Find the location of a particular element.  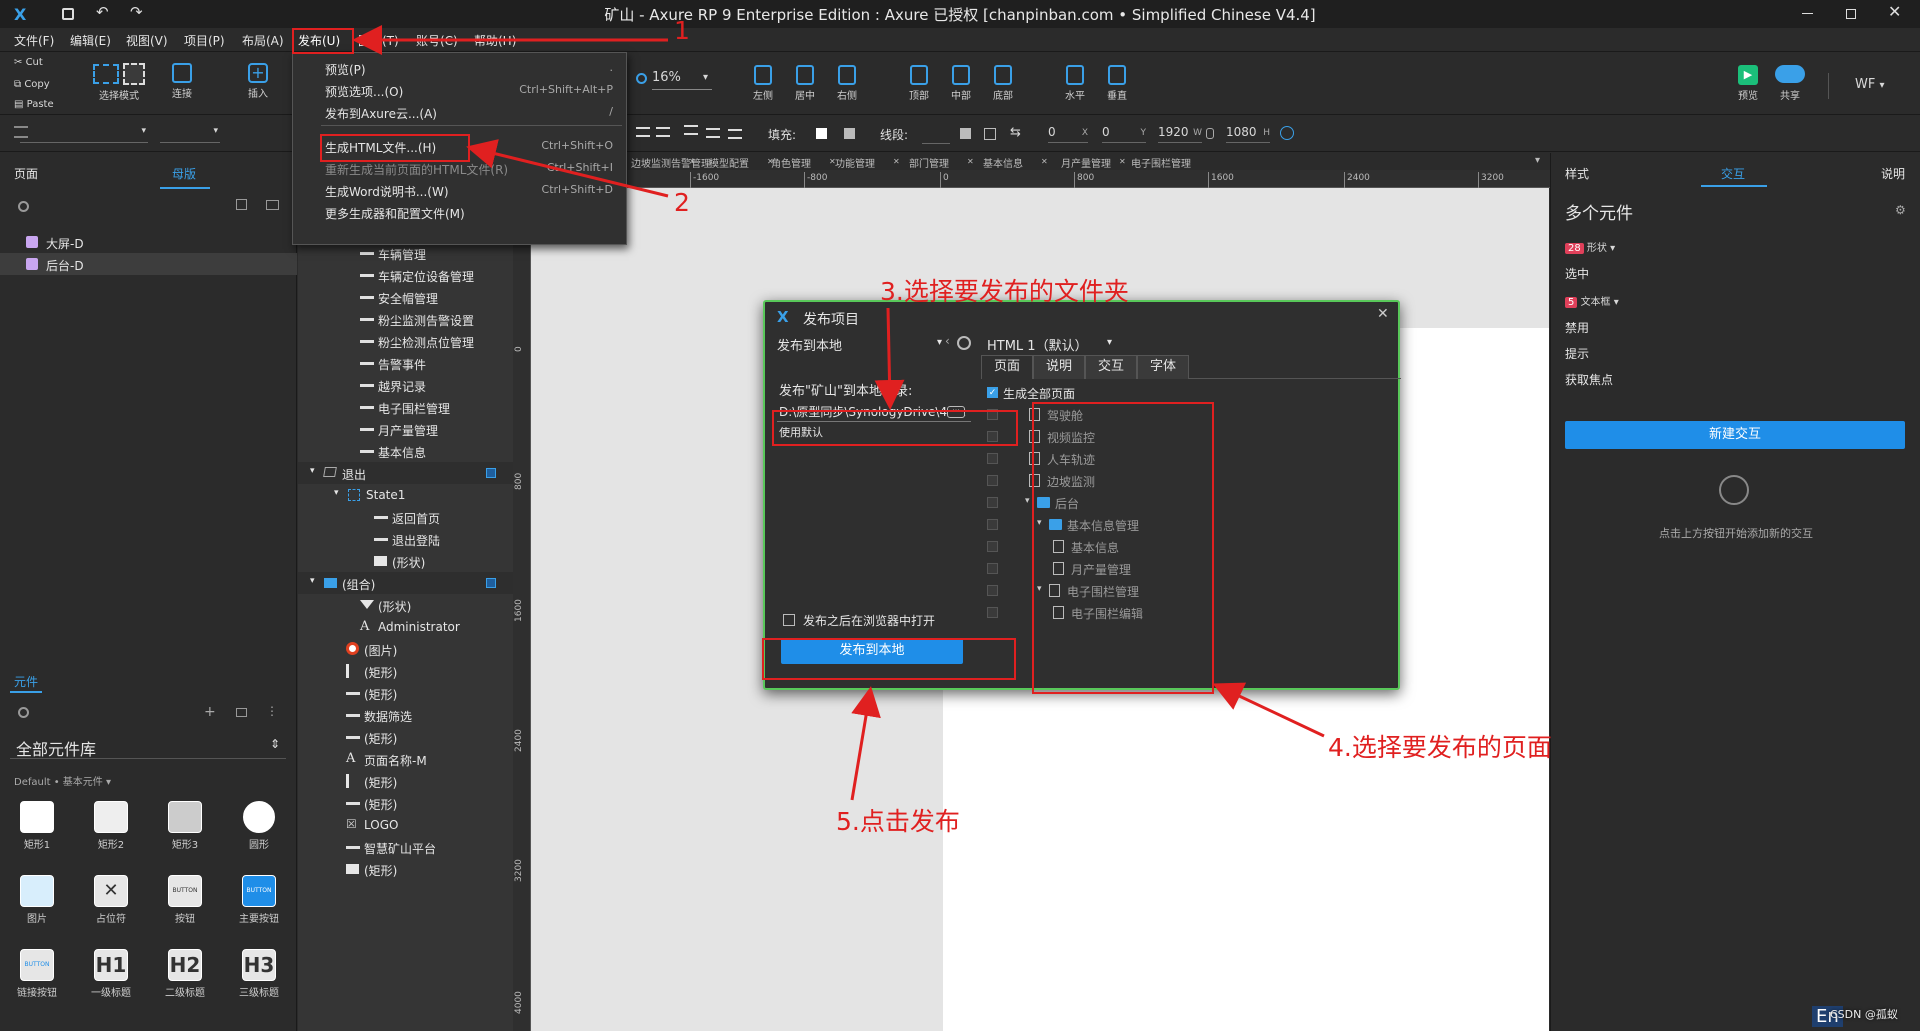

outline-row: 粉尘检测点位管理 is located at coordinates (405, 341).